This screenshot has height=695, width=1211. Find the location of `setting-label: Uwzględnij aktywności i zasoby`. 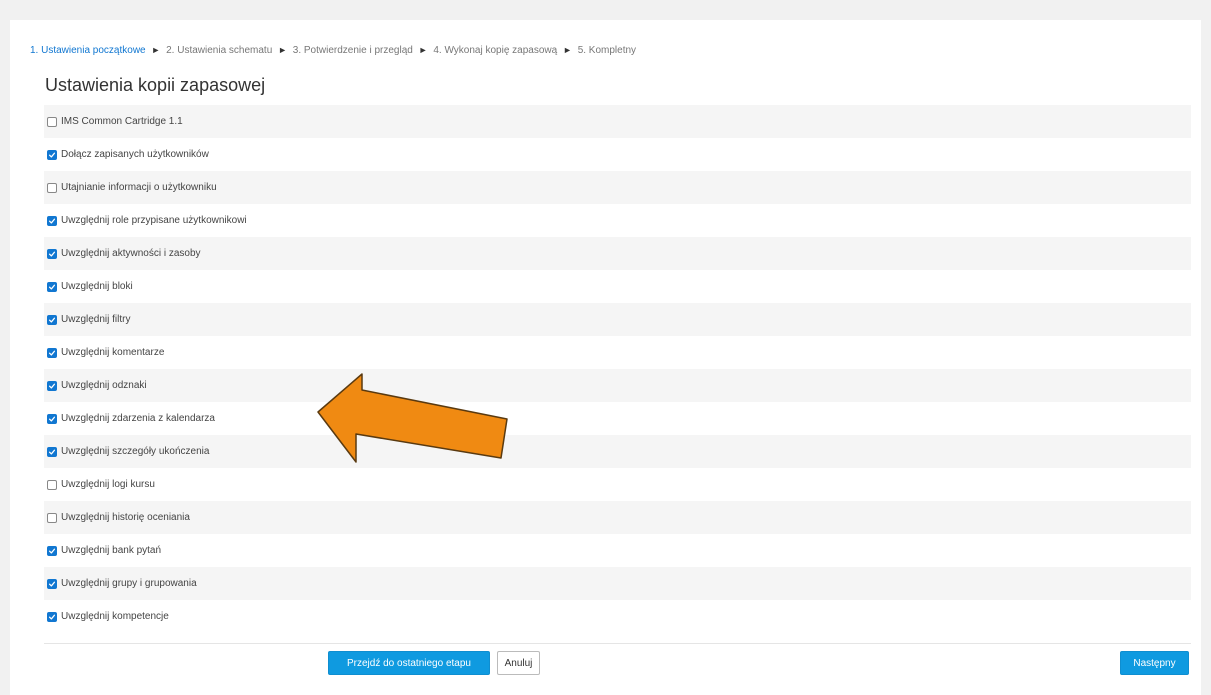

setting-label: Uwzględnij aktywności i zasoby is located at coordinates (131, 253).